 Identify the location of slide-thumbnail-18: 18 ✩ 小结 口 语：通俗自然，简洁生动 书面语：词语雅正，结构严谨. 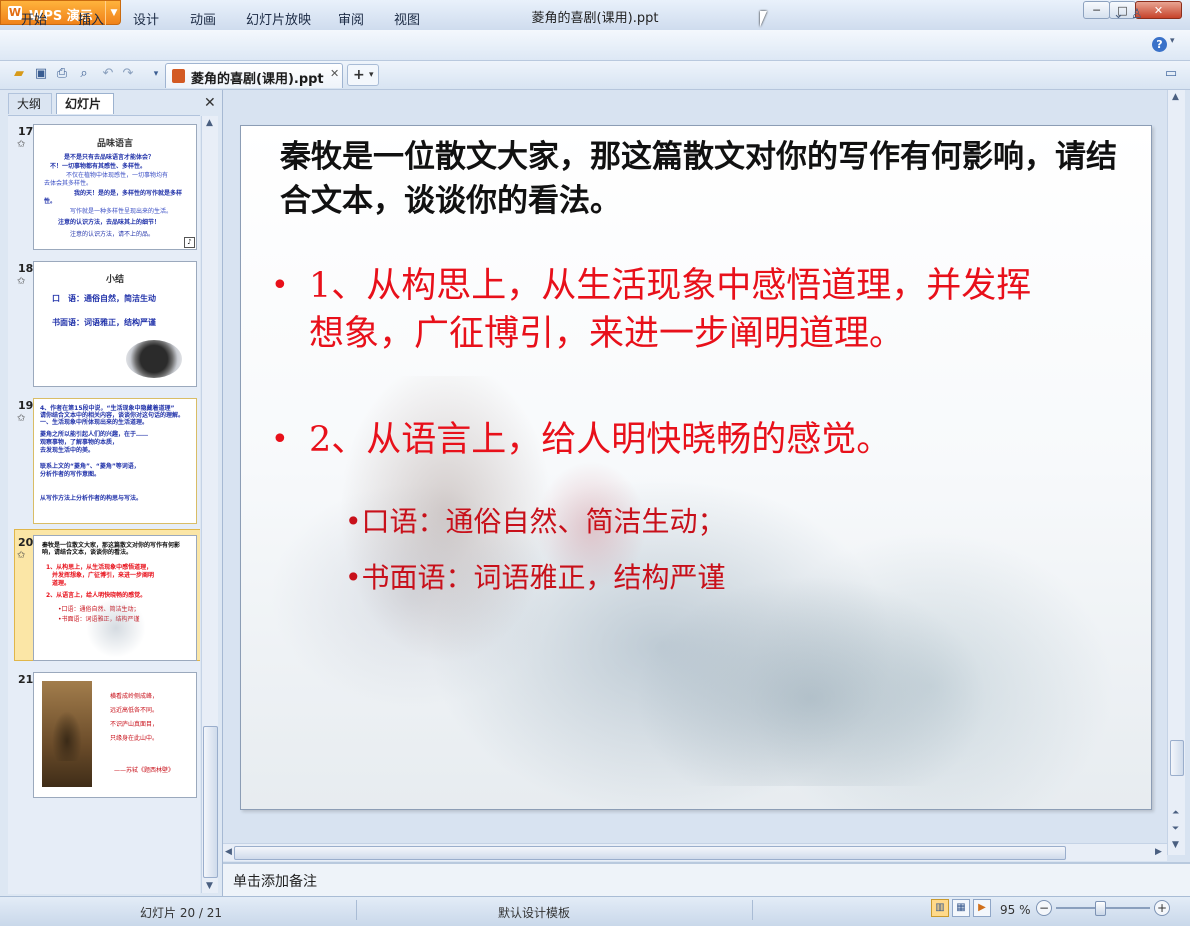
(104, 320).